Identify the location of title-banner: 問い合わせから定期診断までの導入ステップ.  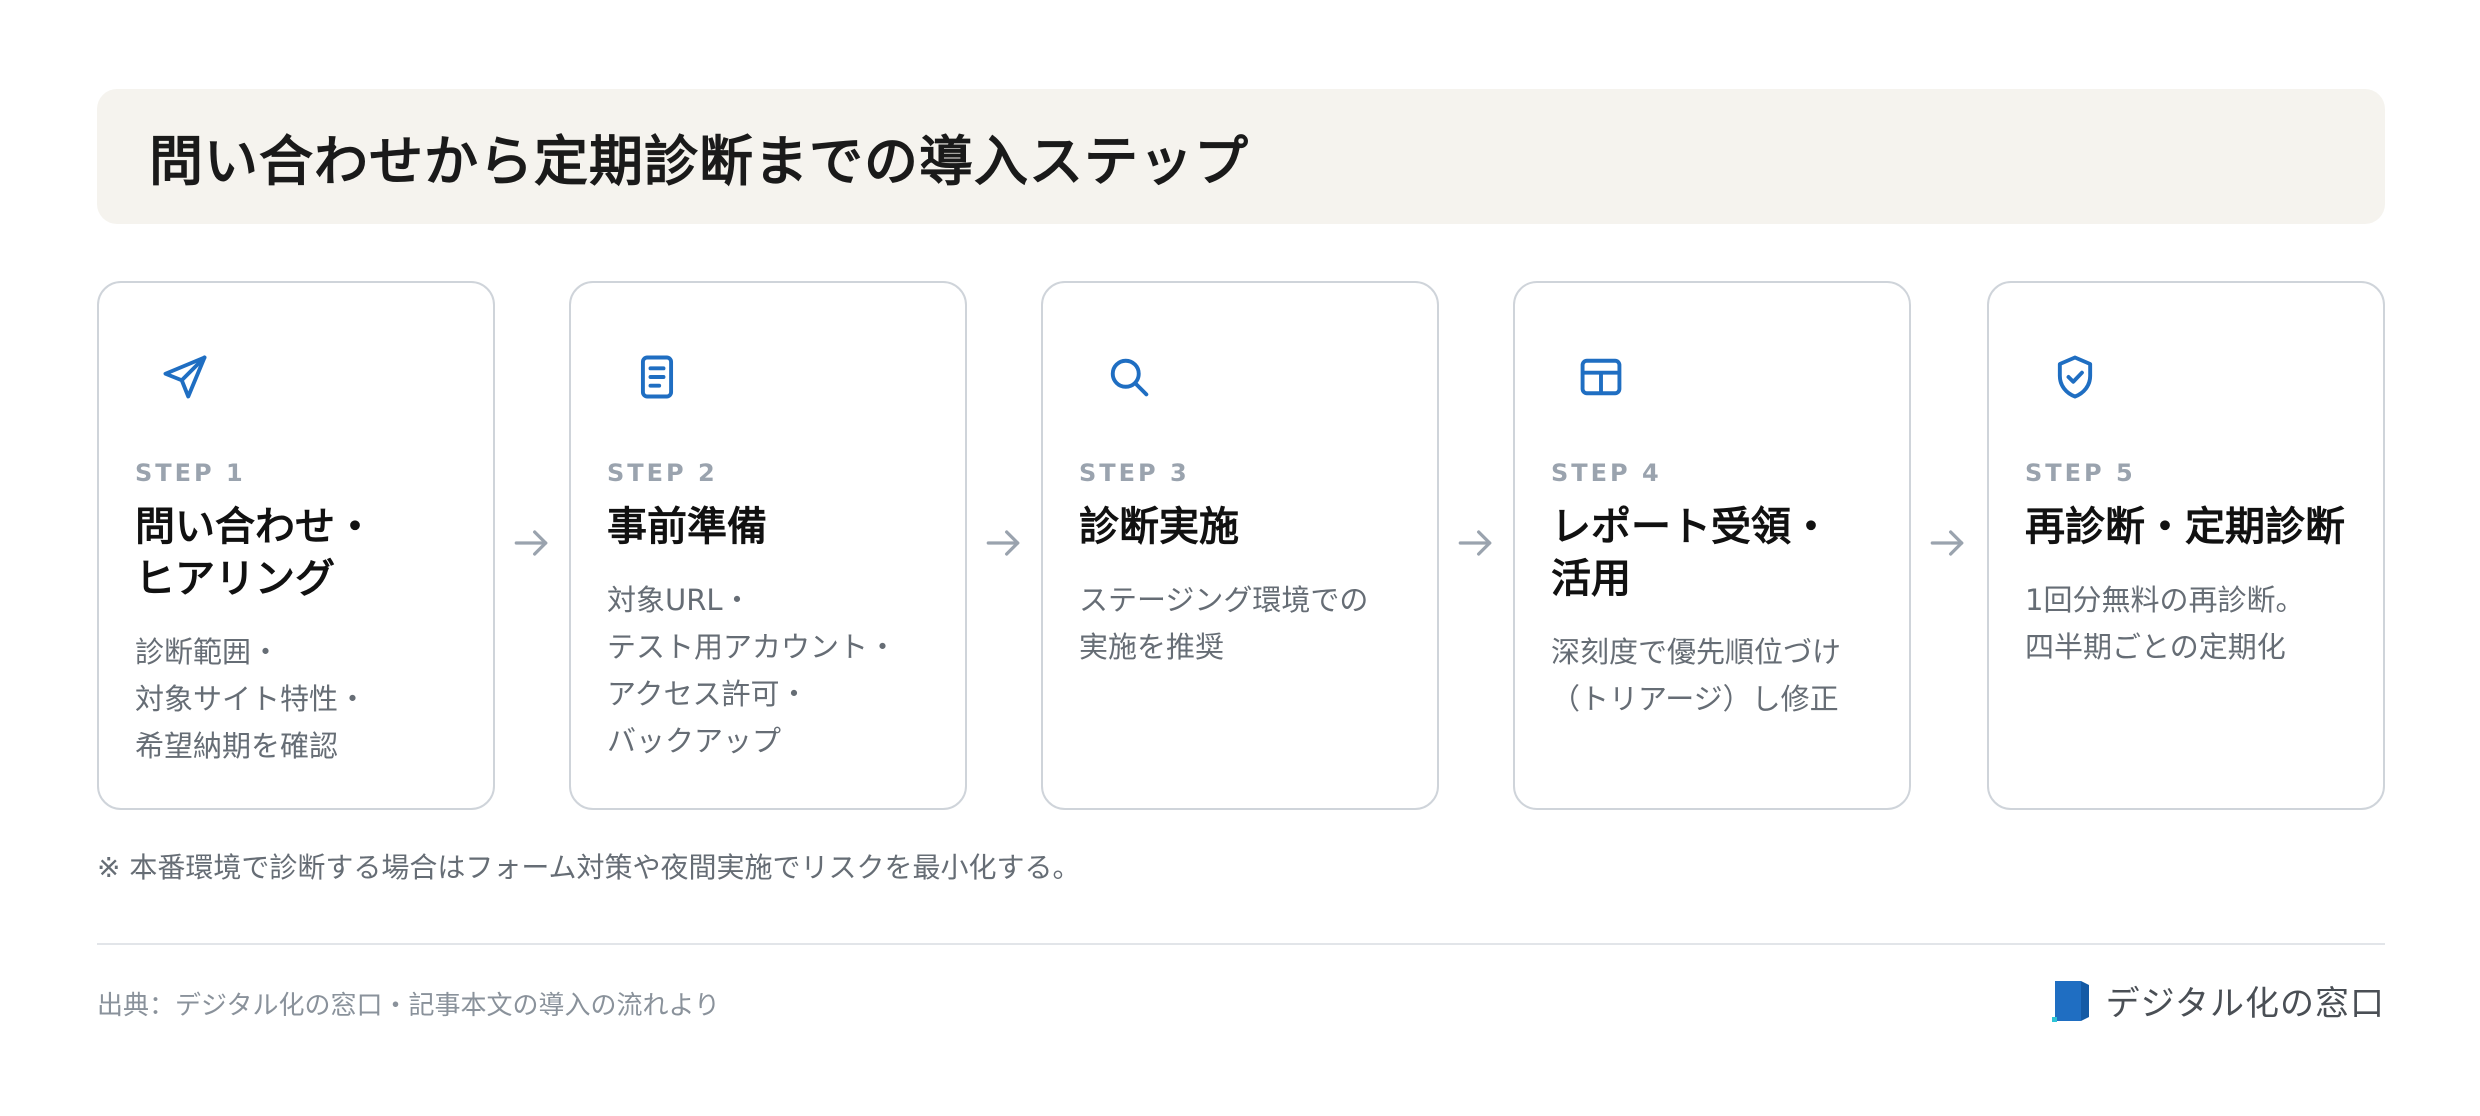
(1241, 156).